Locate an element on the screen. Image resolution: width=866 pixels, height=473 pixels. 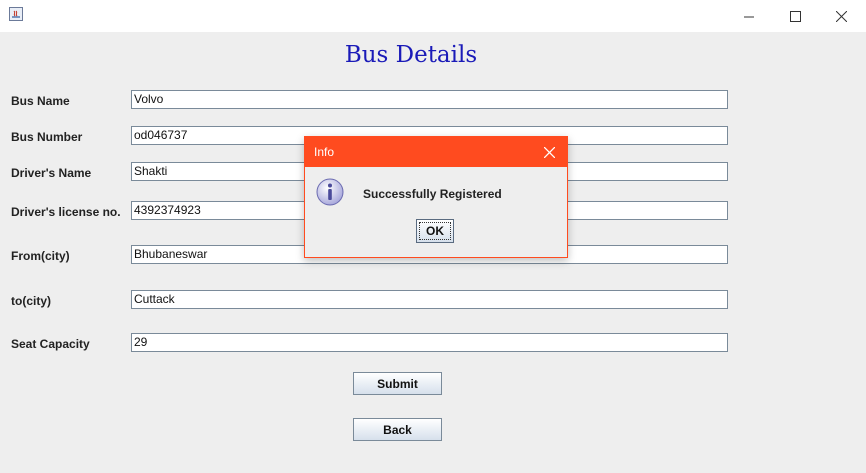
seat-capacity-input: 29 is located at coordinates (429, 342).